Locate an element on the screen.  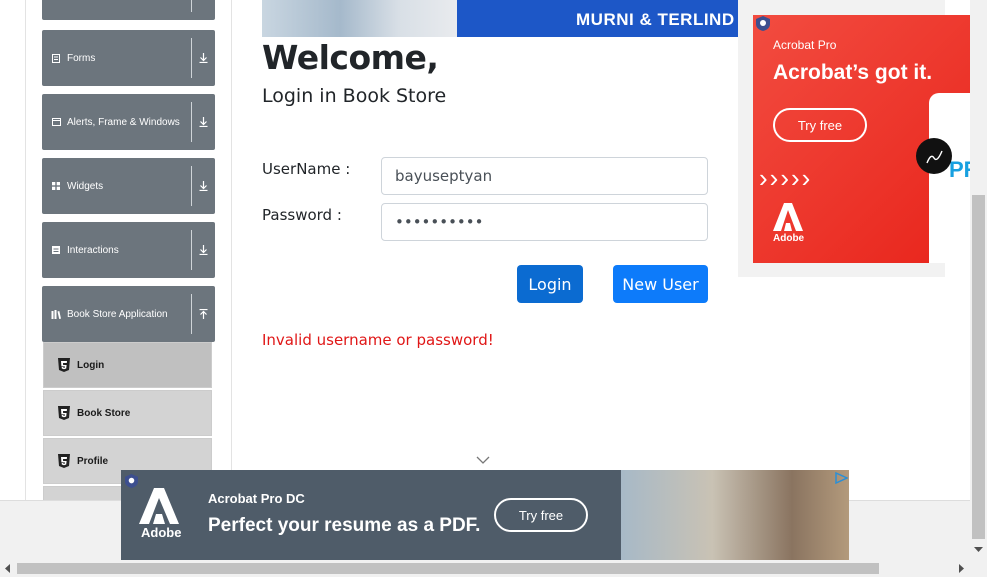
sidebar-group-label: Forms is located at coordinates (81, 58).